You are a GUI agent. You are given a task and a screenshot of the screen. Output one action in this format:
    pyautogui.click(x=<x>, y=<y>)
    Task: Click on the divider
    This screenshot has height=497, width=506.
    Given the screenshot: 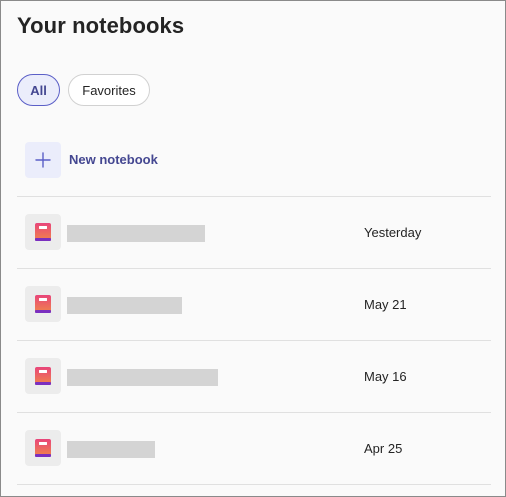 What is the action you would take?
    pyautogui.click(x=254, y=484)
    